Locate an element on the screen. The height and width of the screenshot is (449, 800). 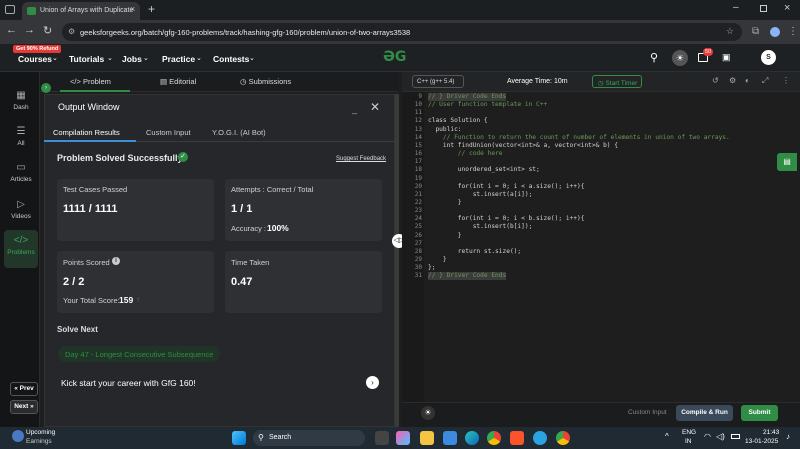
theme-icon: ◐ is located at coordinates (747, 80).